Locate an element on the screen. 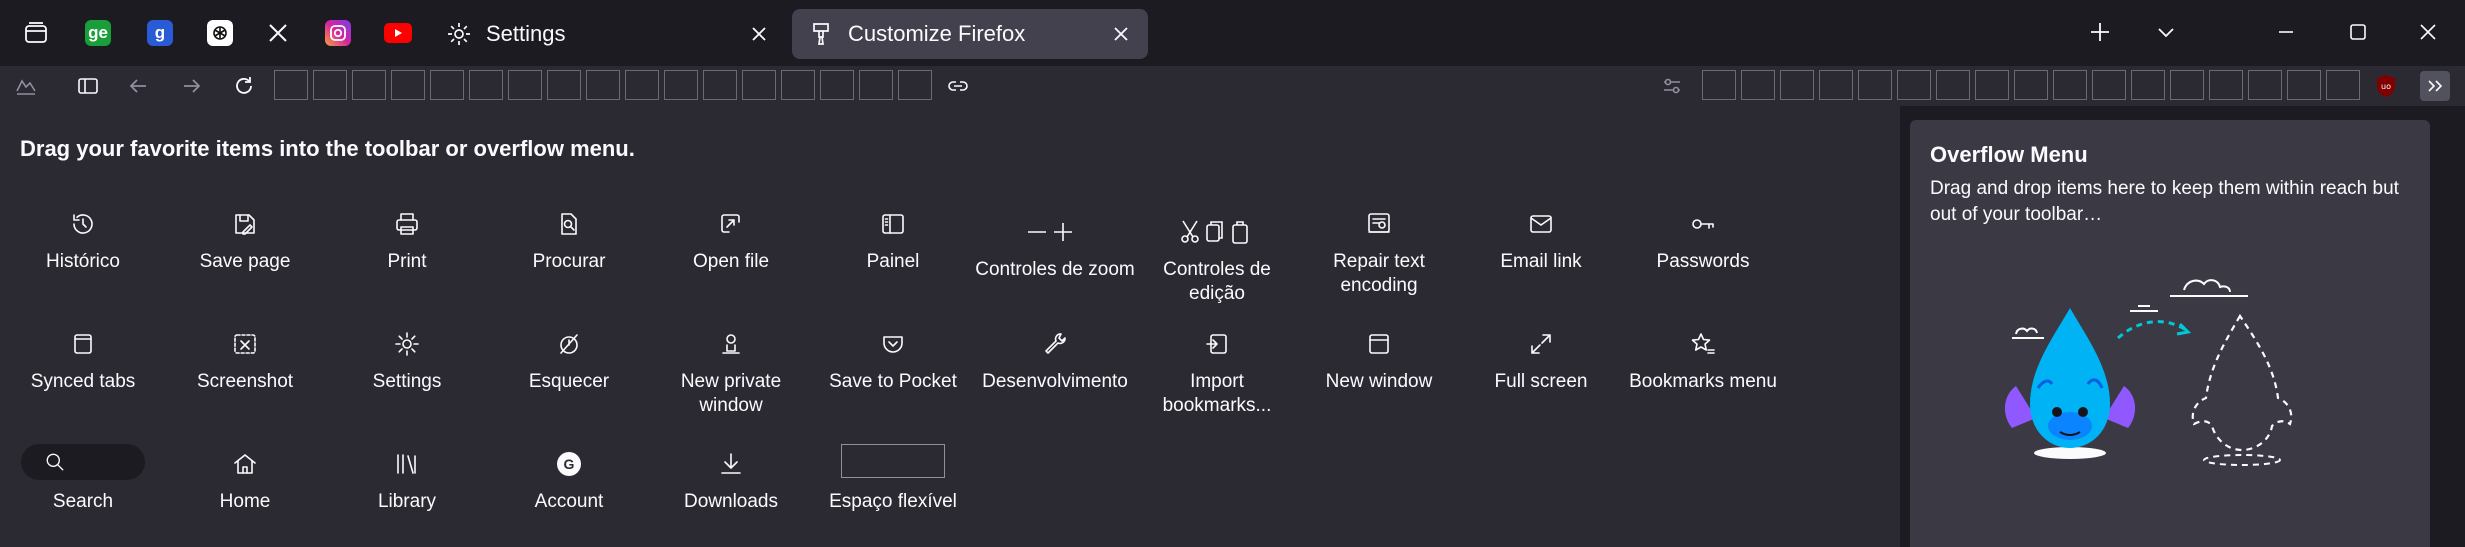 The height and width of the screenshot is (547, 2465). tab-settings: Settings is located at coordinates (608, 34).